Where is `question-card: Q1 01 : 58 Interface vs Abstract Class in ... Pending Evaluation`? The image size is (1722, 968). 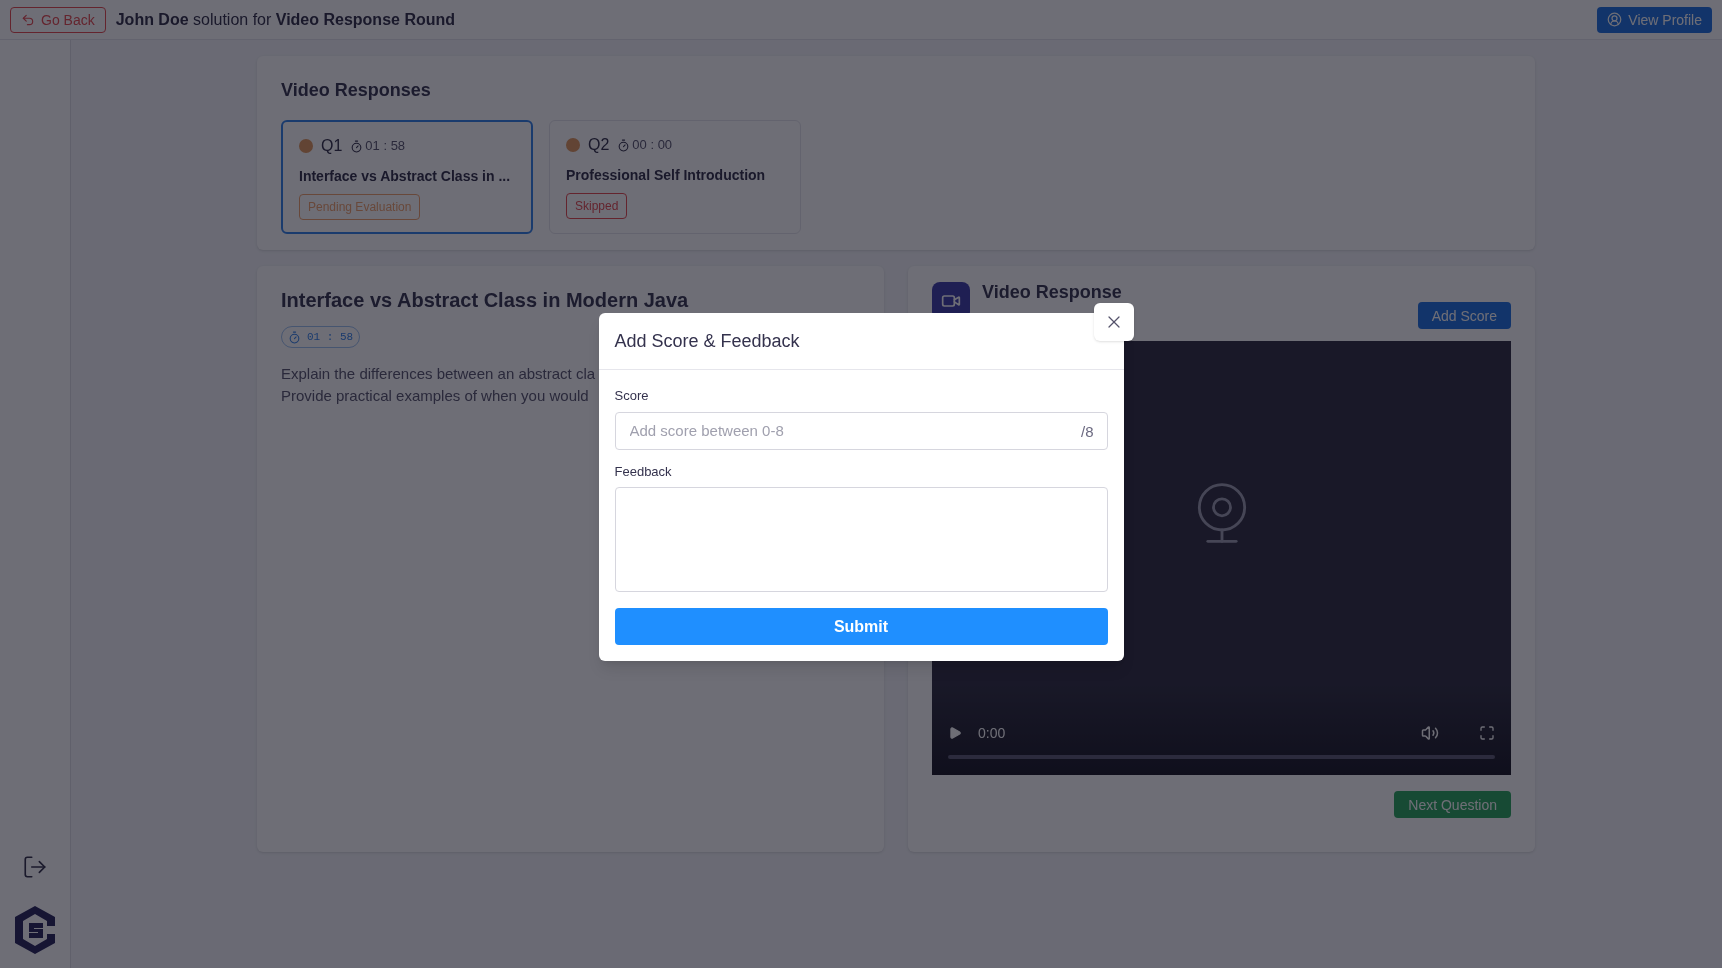 question-card: Q1 01 : 58 Interface vs Abstract Class in ... Pending Evaluation is located at coordinates (407, 177).